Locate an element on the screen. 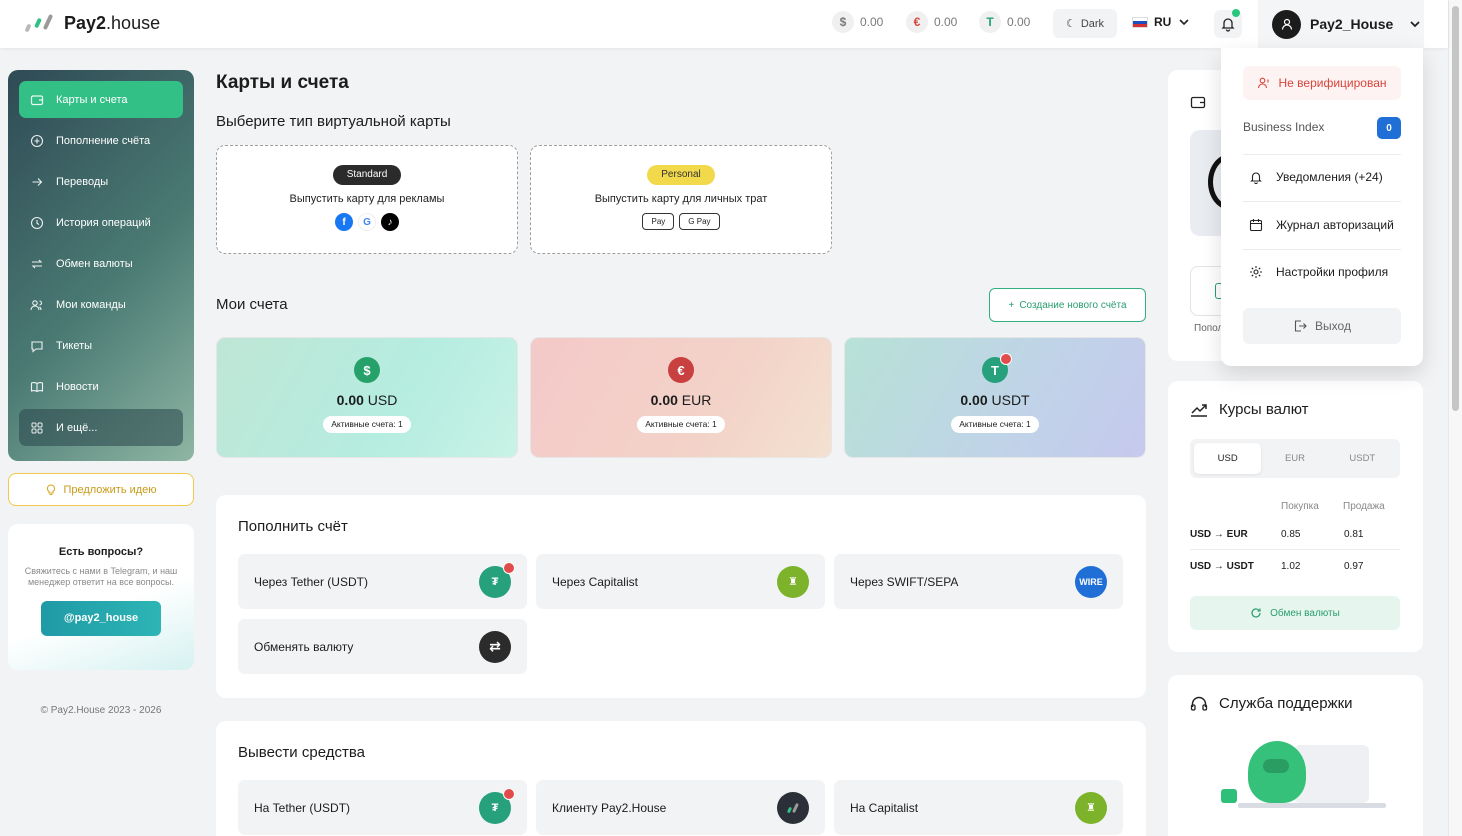 Image resolution: width=1462 pixels, height=836 pixels. telegram-button: @pay2_house is located at coordinates (101, 618).